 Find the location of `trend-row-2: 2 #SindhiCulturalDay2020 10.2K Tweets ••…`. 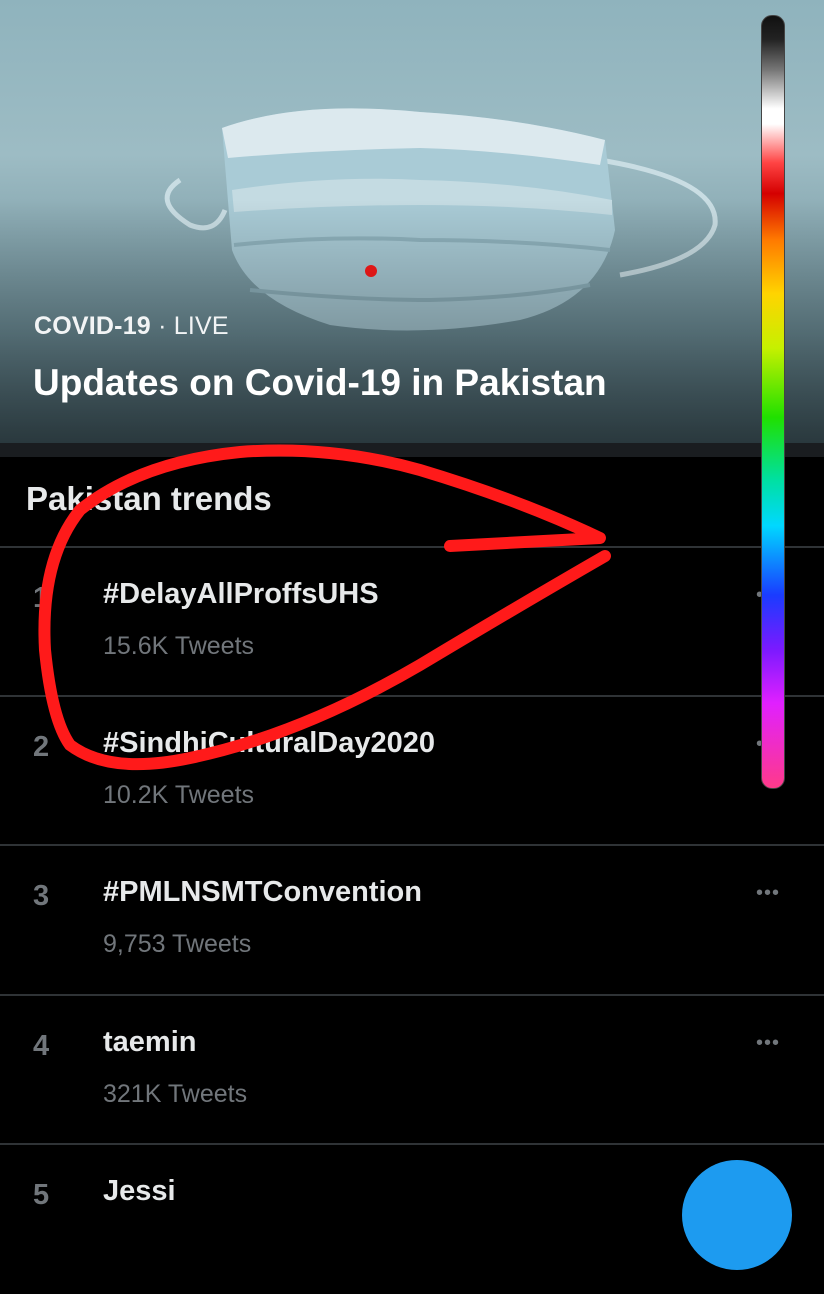

trend-row-2: 2 #SindhiCulturalDay2020 10.2K Tweets ••… is located at coordinates (412, 770).